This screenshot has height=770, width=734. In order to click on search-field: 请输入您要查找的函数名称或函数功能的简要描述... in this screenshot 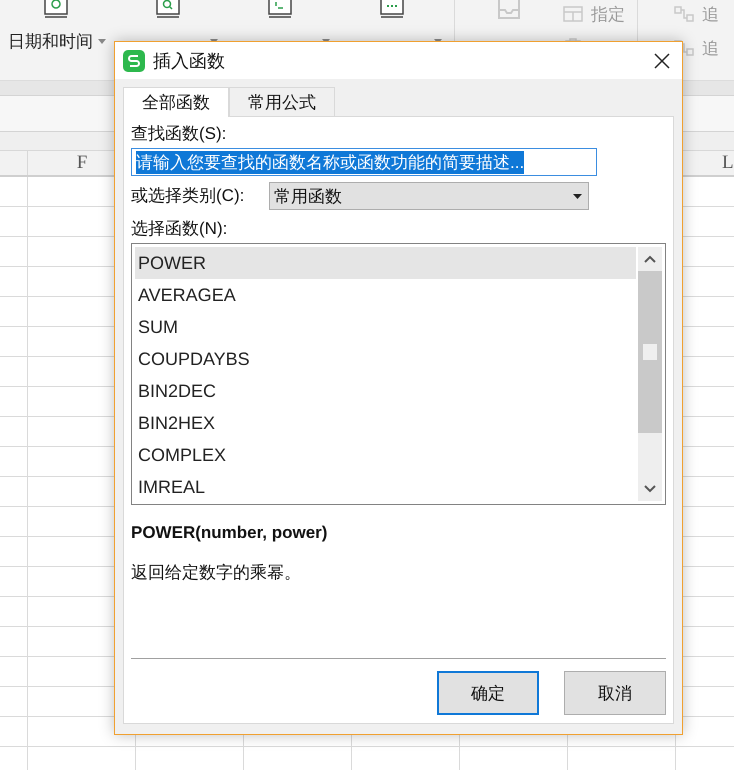, I will do `click(364, 162)`.